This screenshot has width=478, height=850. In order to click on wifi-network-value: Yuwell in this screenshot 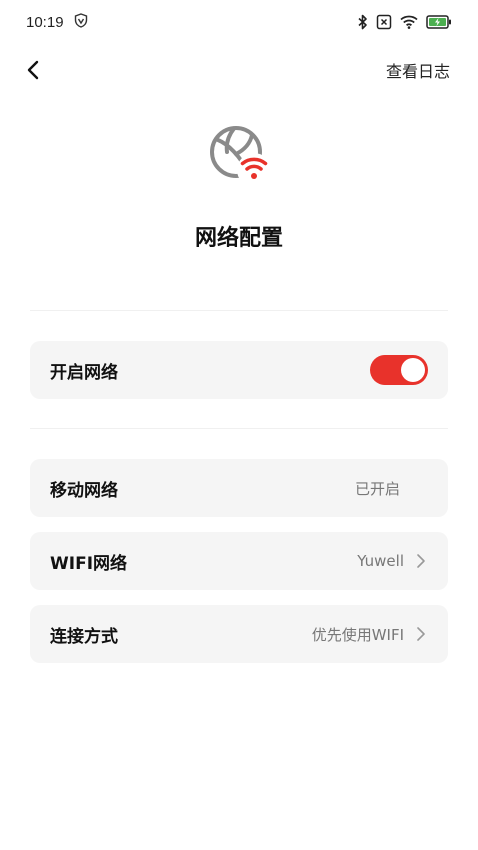, I will do `click(380, 561)`.